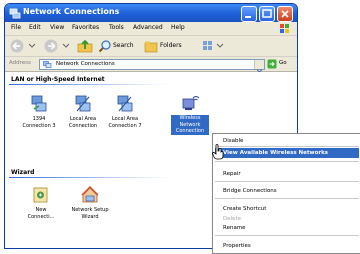  What do you see at coordinates (178, 27) in the screenshot?
I see `menu-help: Help` at bounding box center [178, 27].